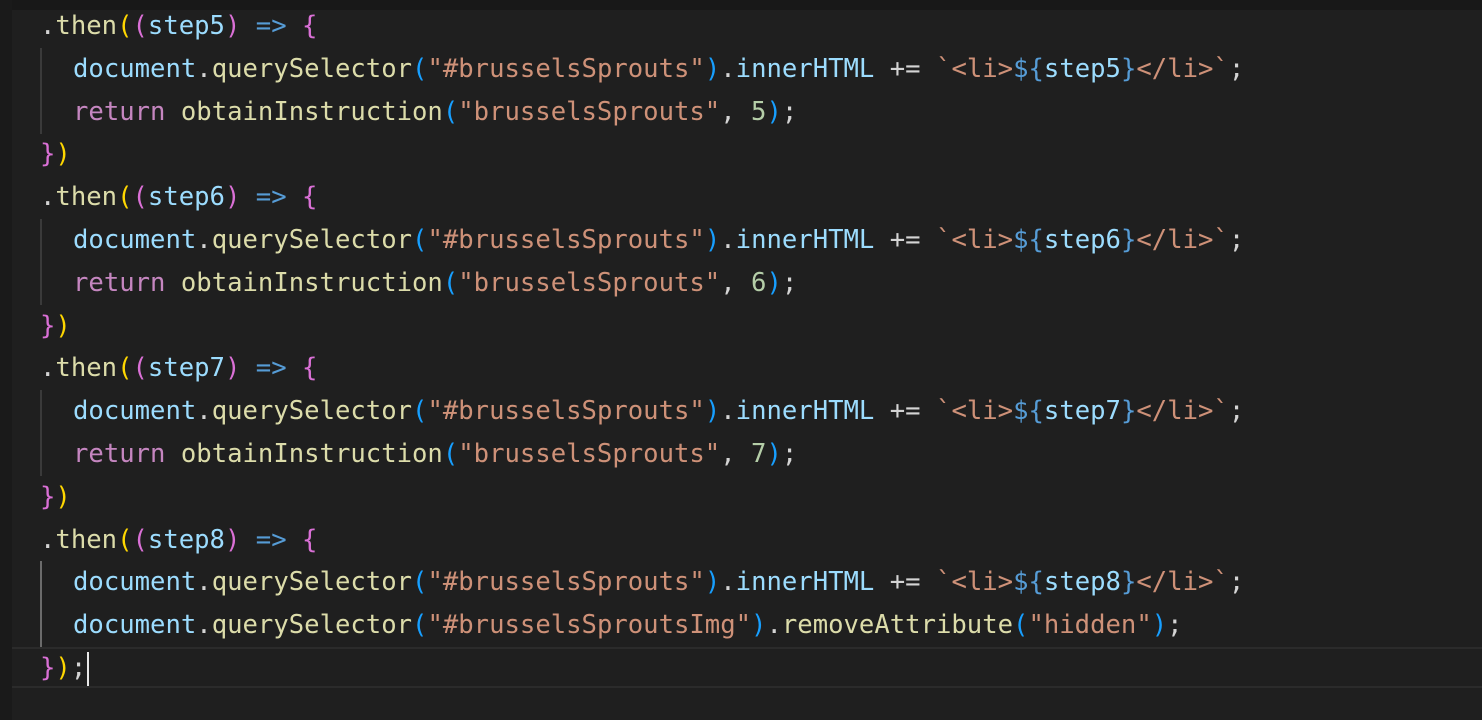 The height and width of the screenshot is (720, 1482). I want to click on code-line-then-step6: .then((step6) => {, so click(760, 197).